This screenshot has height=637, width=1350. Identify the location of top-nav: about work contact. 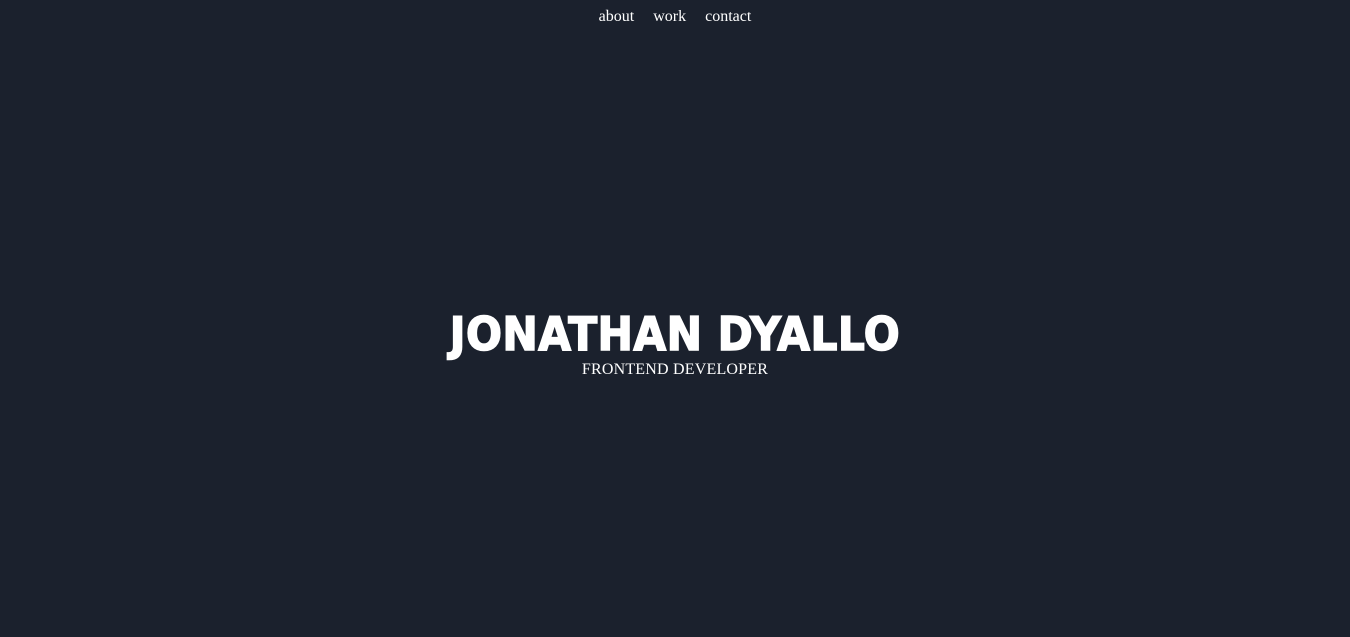
(675, 17).